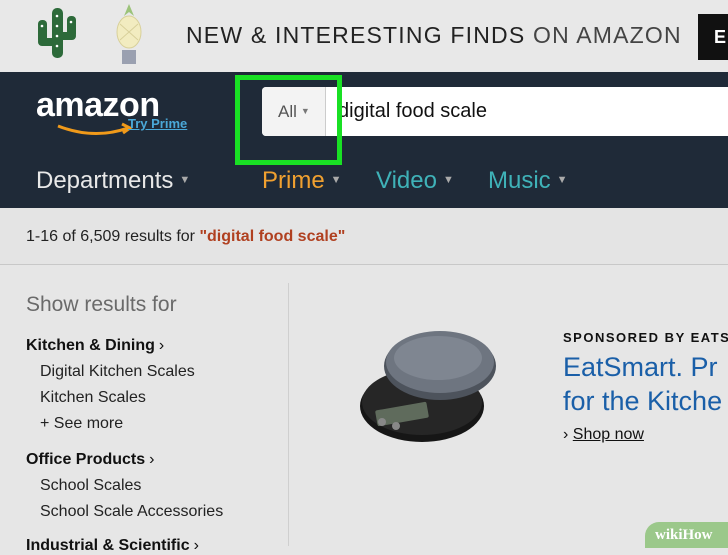  I want to click on promo-thin: ON AMAZON, so click(607, 35).